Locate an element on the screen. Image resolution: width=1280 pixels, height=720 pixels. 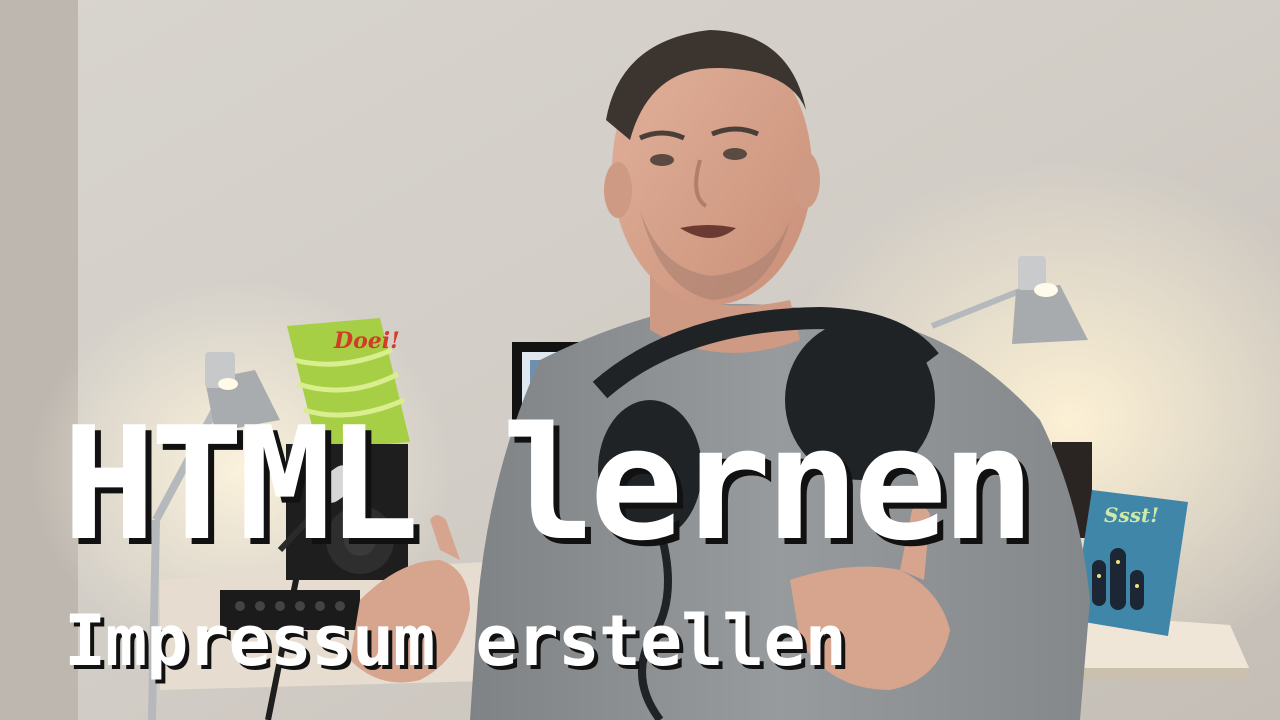
video-subtitle: Impressum erstellen is located at coordinates (455, 641).